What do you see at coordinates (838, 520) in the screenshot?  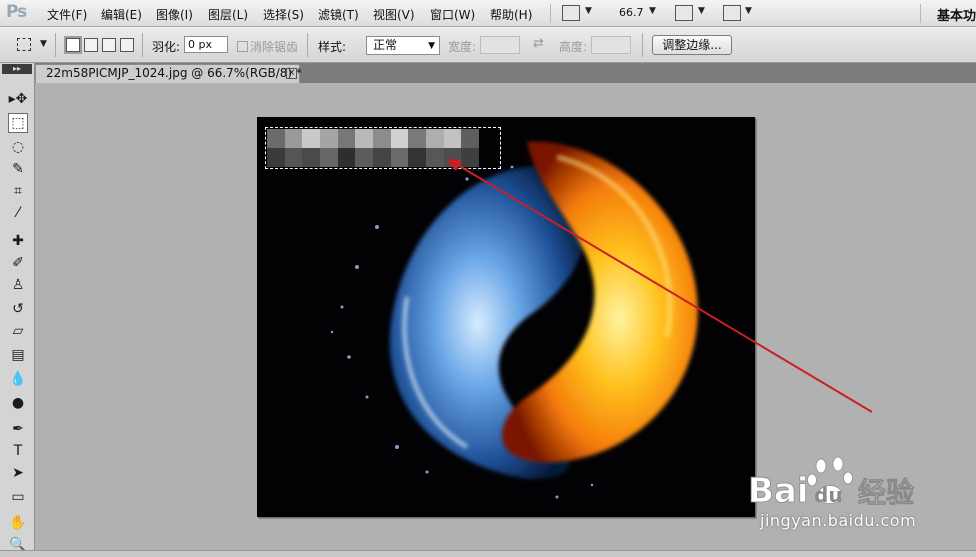 I see `watermark-url: jingyan.baidu.com` at bounding box center [838, 520].